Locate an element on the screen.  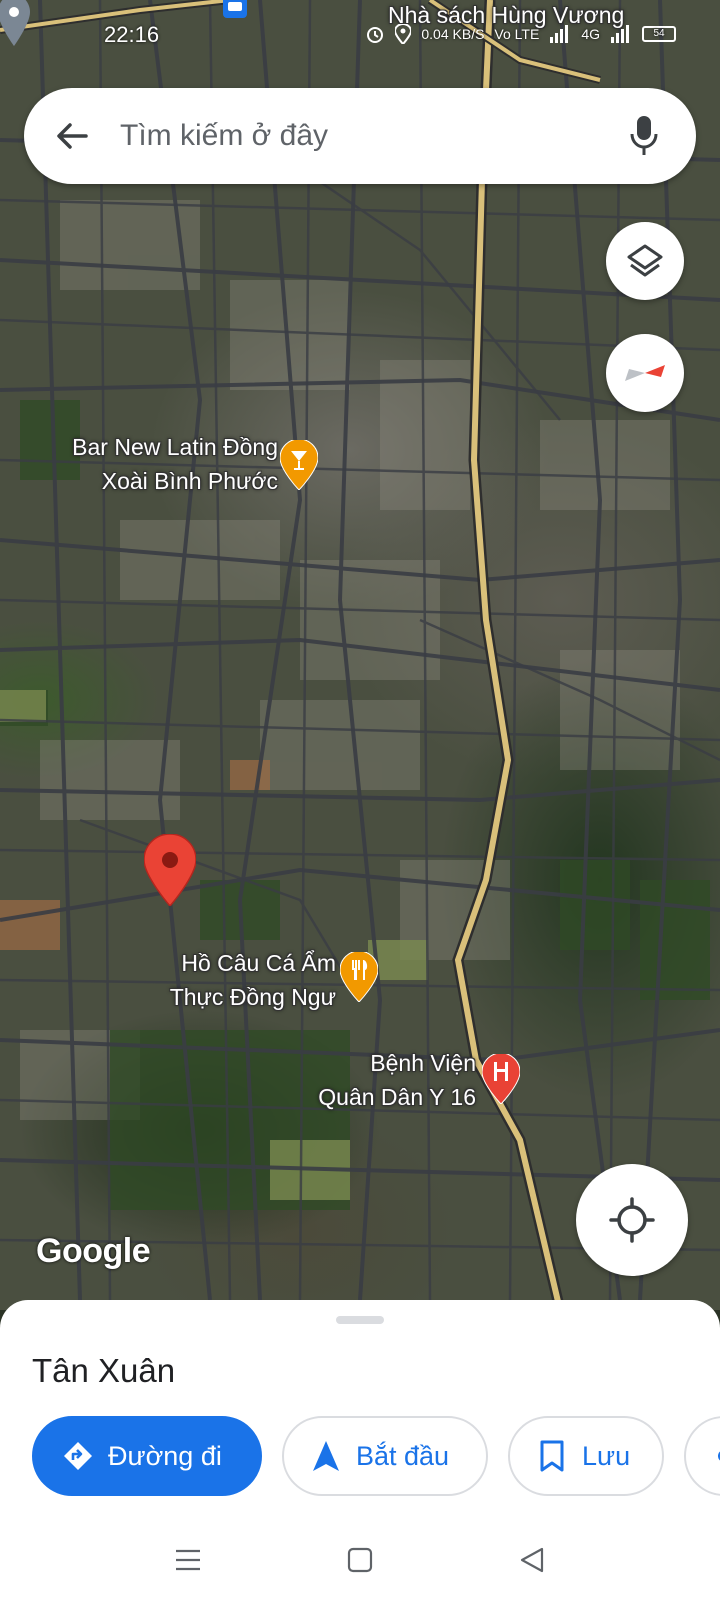
action-chips: Đường đi Bắt đầu Lưu is located at coordinates (376, 1456).